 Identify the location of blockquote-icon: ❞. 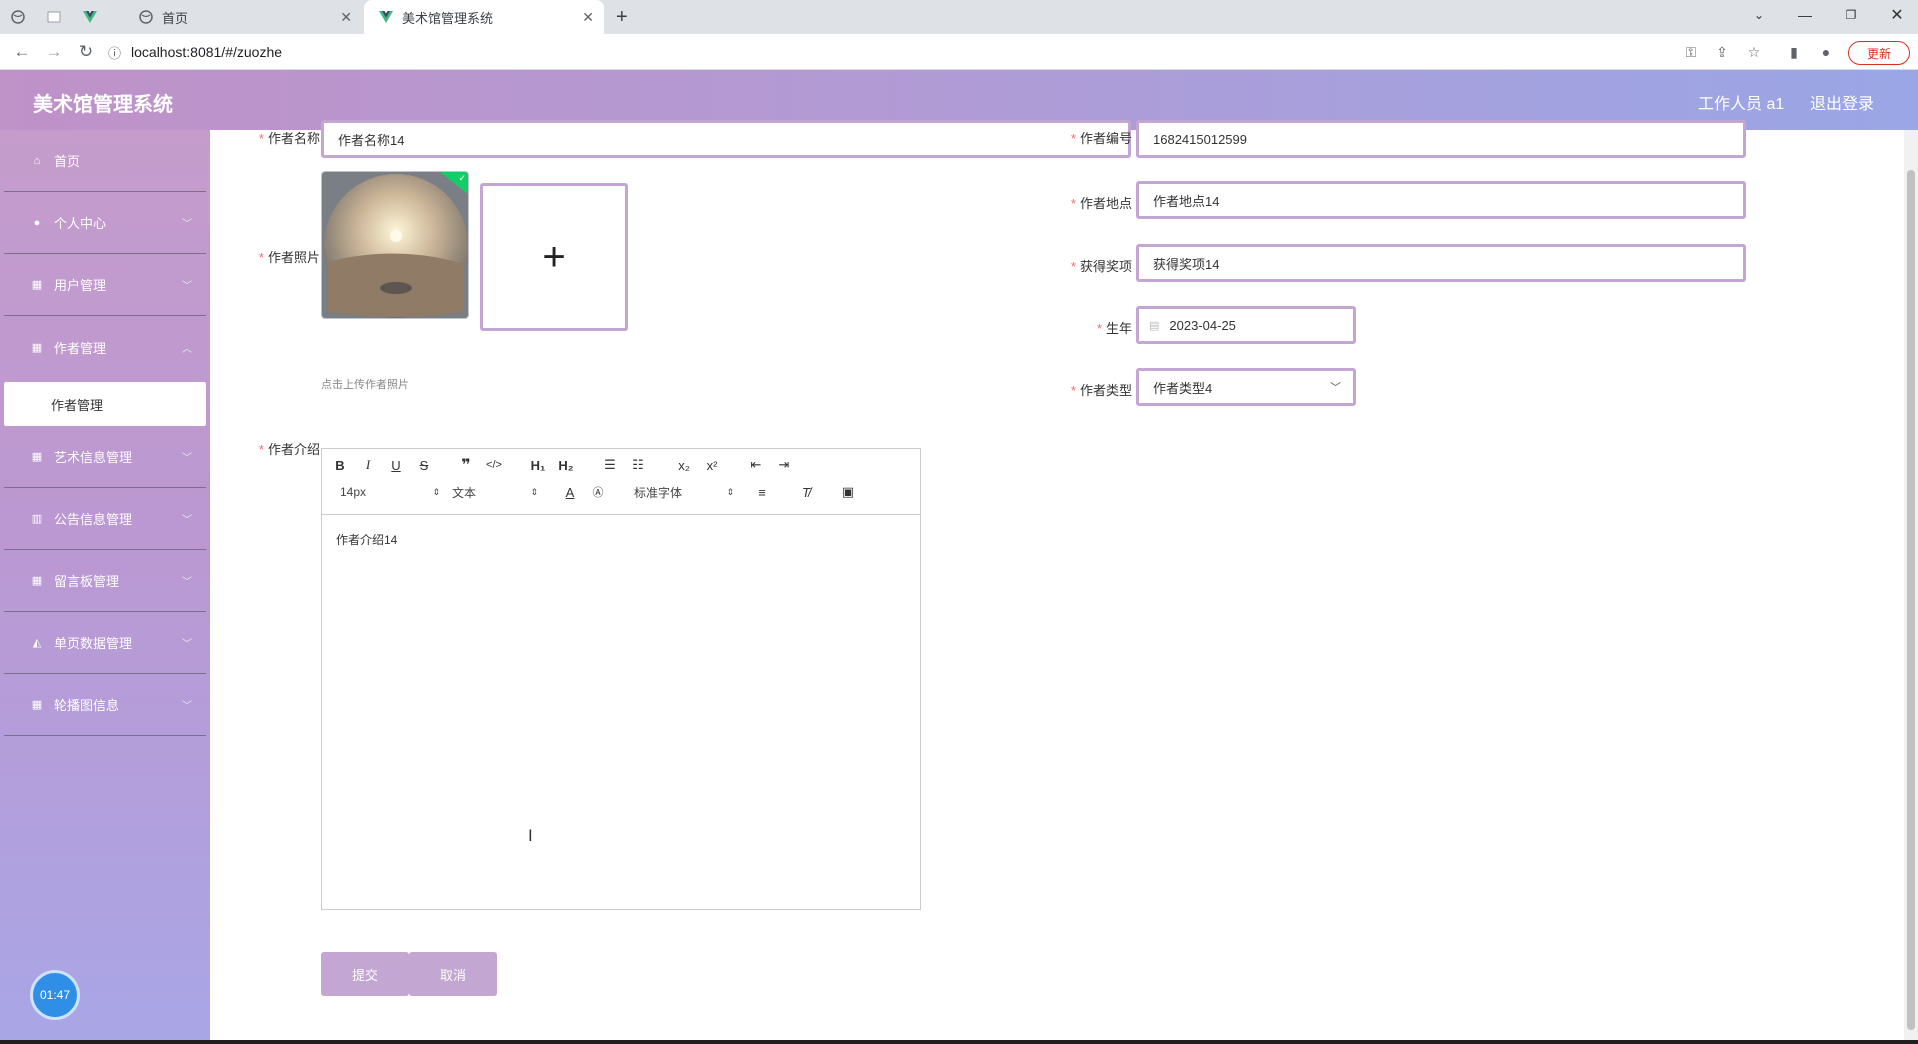
(466, 465).